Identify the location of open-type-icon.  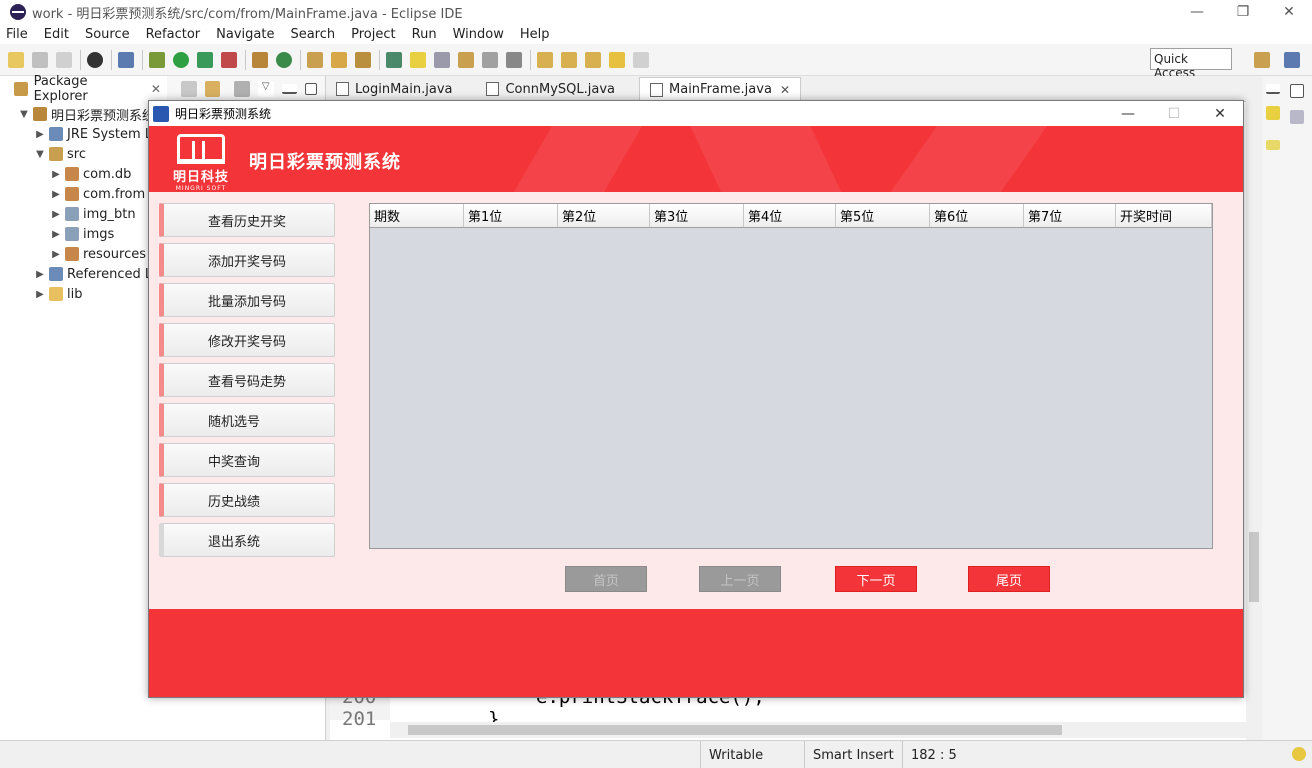
(315, 59).